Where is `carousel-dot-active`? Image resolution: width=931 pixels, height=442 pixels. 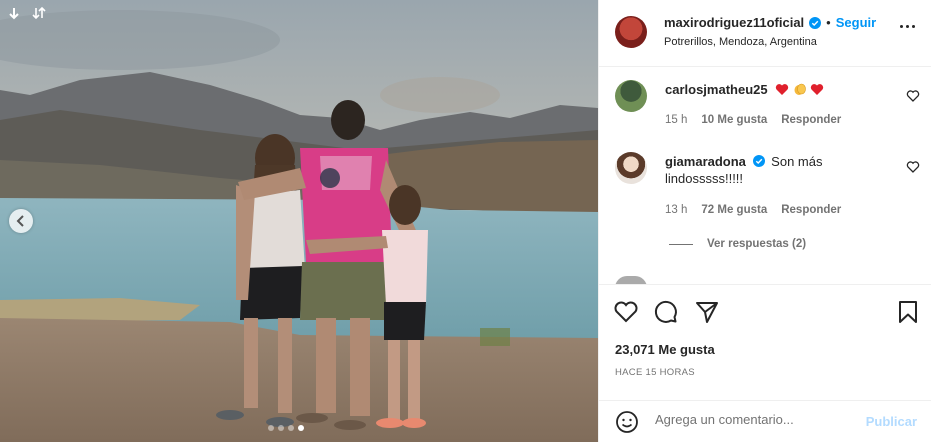
carousel-dot-active is located at coordinates (301, 428).